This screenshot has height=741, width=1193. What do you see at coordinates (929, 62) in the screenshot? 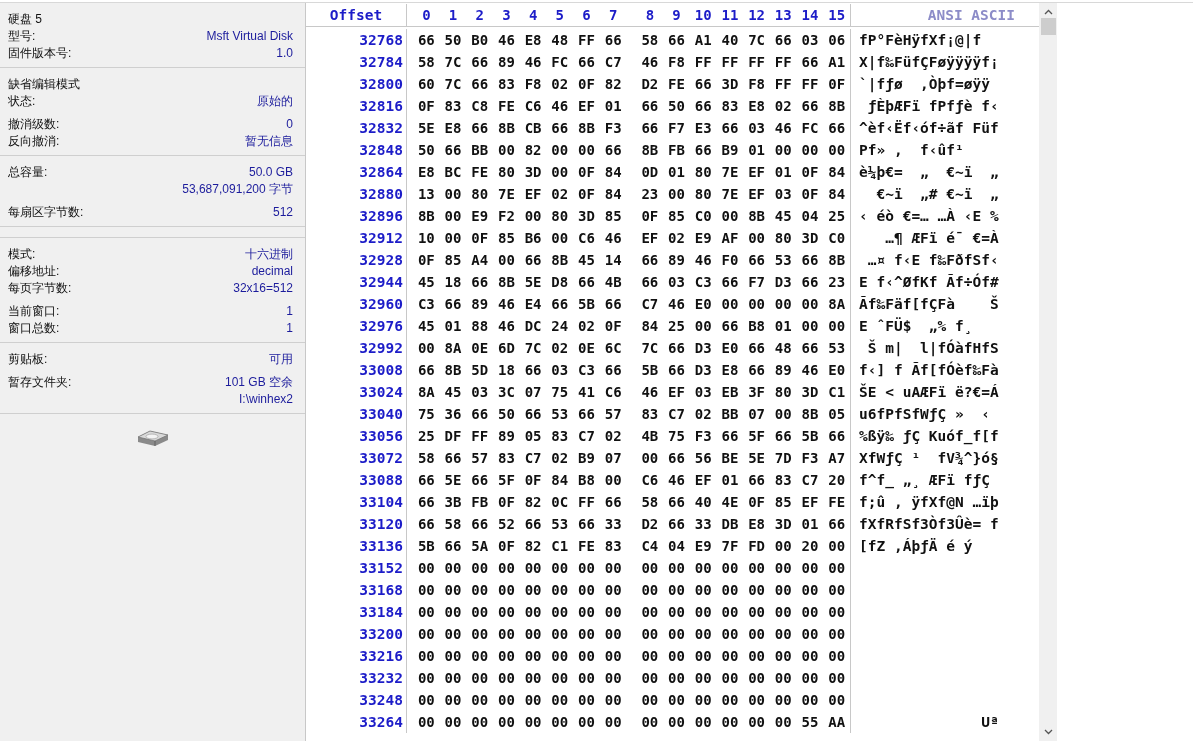
I see `ascii-text: X|f‰FüfÇFøÿÿÿÿf¡` at bounding box center [929, 62].